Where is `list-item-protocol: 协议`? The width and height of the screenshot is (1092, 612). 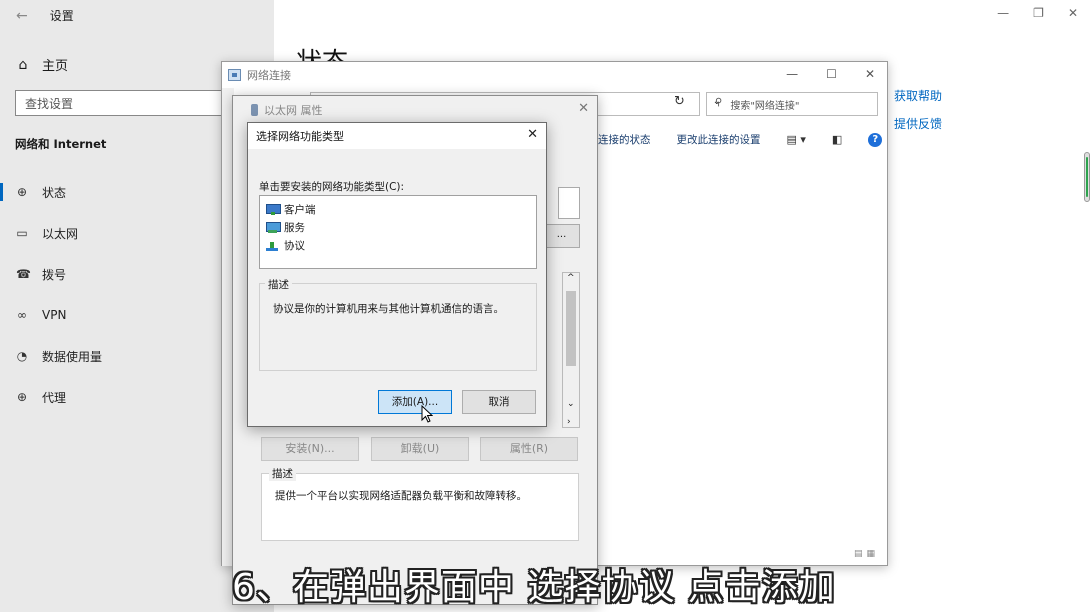
list-item-protocol: 协议 is located at coordinates (398, 245).